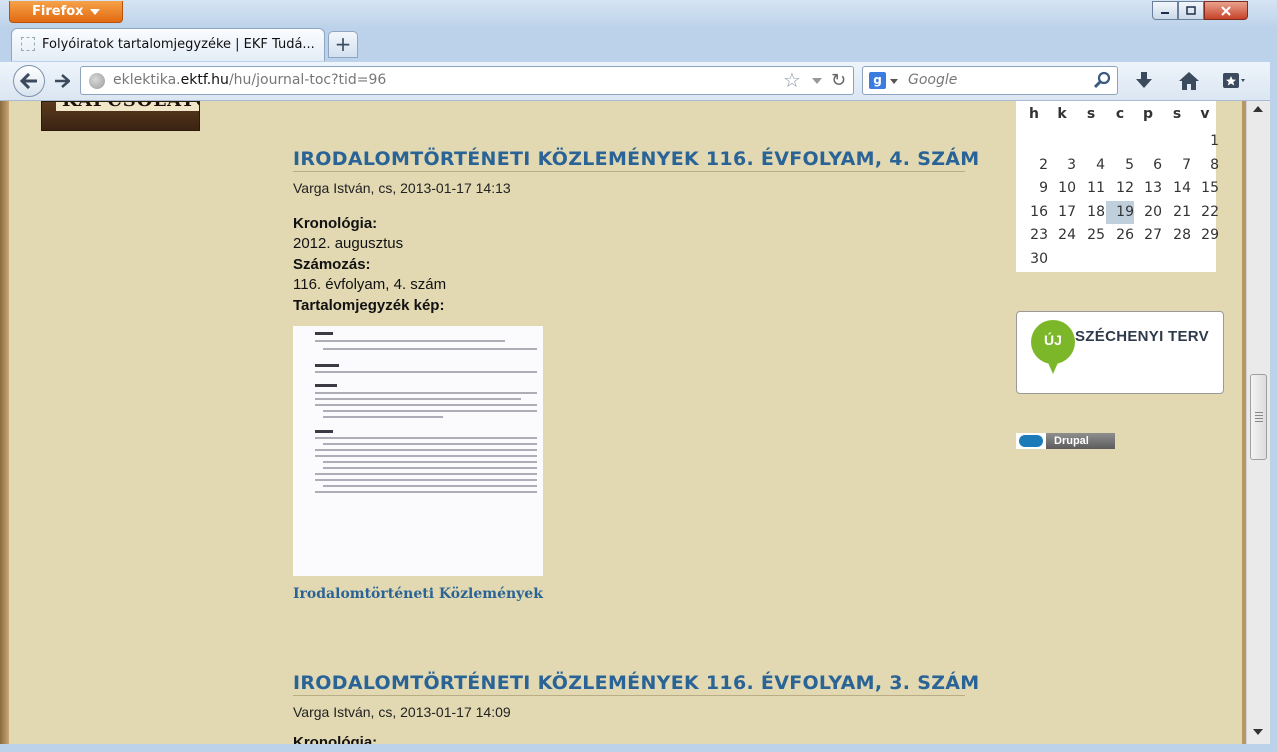 The image size is (1277, 752). What do you see at coordinates (1177, 212) in the screenshot?
I see `calendar-day: 21` at bounding box center [1177, 212].